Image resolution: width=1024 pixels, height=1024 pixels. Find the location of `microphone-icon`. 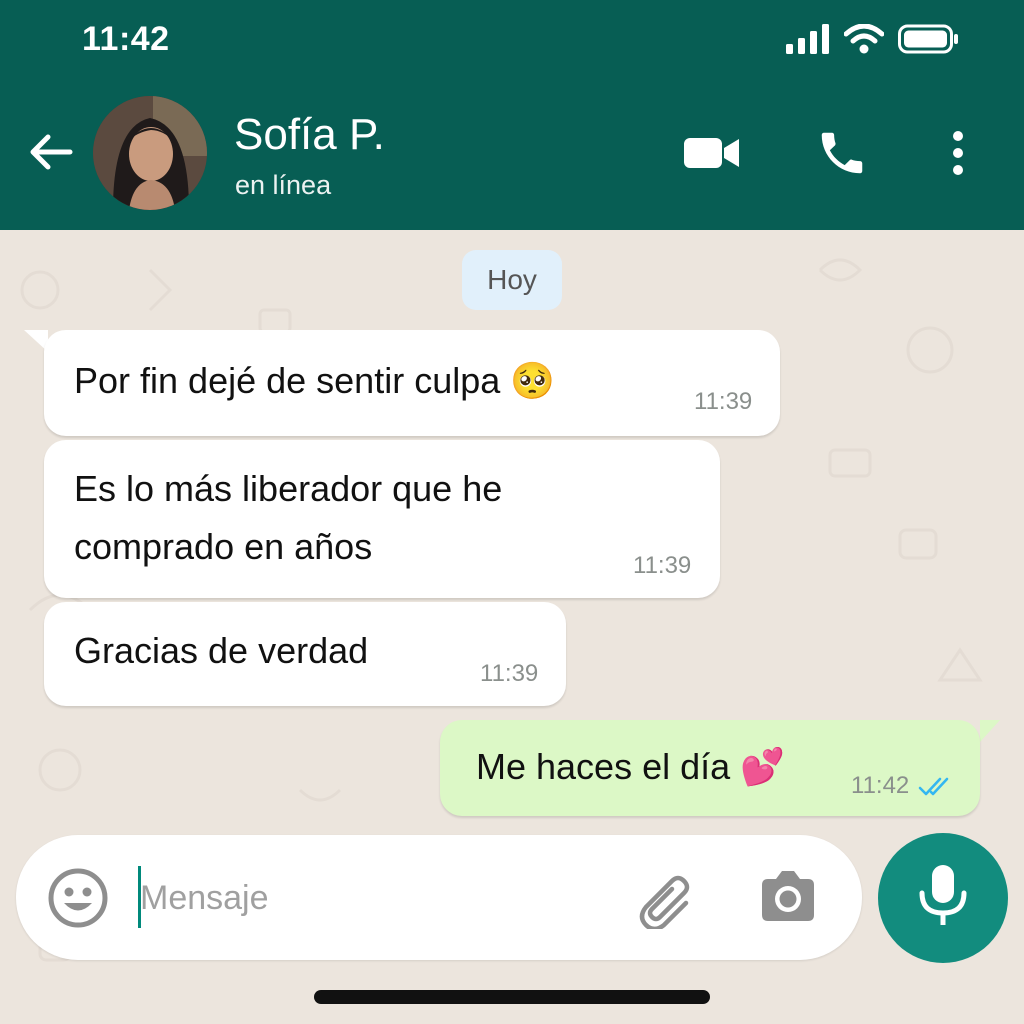

microphone-icon is located at coordinates (943, 898).